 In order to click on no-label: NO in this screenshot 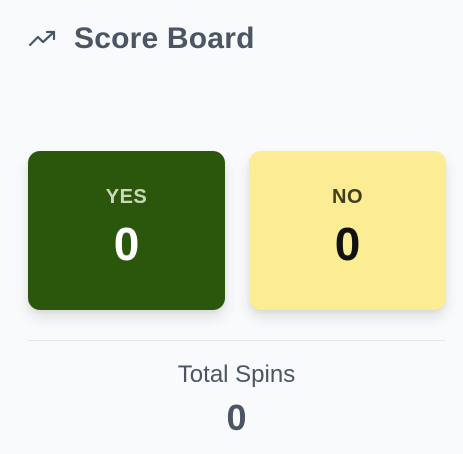, I will do `click(347, 197)`.